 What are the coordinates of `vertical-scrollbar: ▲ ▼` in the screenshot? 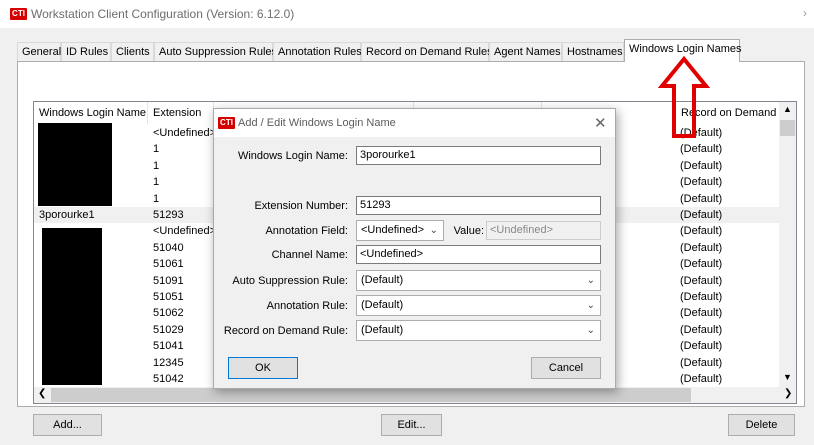 It's located at (787, 244).